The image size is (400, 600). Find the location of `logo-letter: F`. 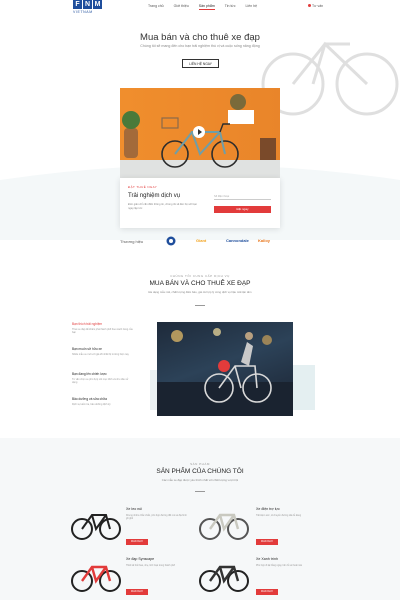

logo-letter: F is located at coordinates (77, 4).